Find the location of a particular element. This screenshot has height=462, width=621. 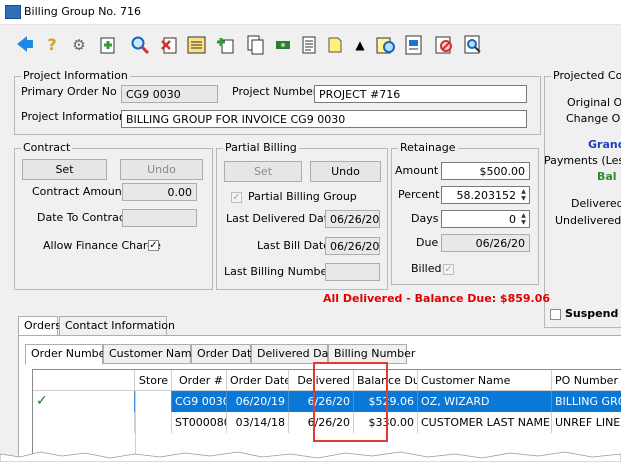

project-number-field: PROJECT #716 is located at coordinates (420, 94).